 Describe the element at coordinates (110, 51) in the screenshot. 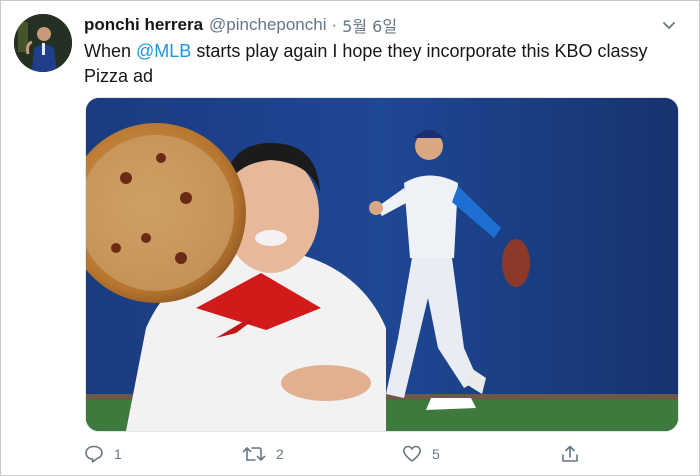

I see `tweet-text-start: When` at that location.